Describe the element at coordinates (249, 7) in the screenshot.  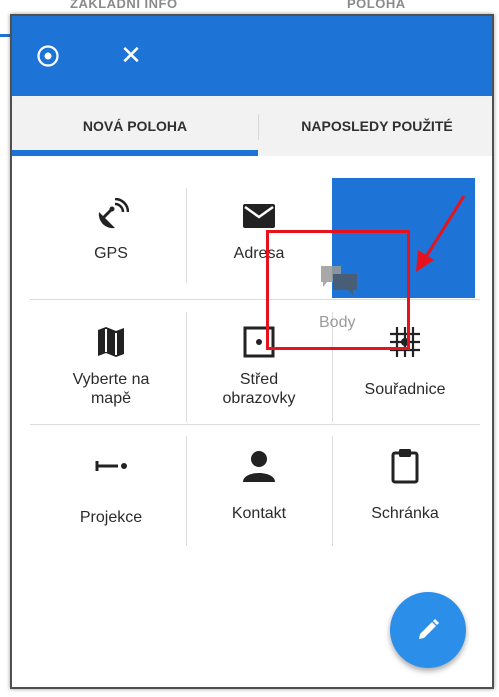
I see `background-screen: ZÁKLADNÍ INFO POLOHA` at that location.